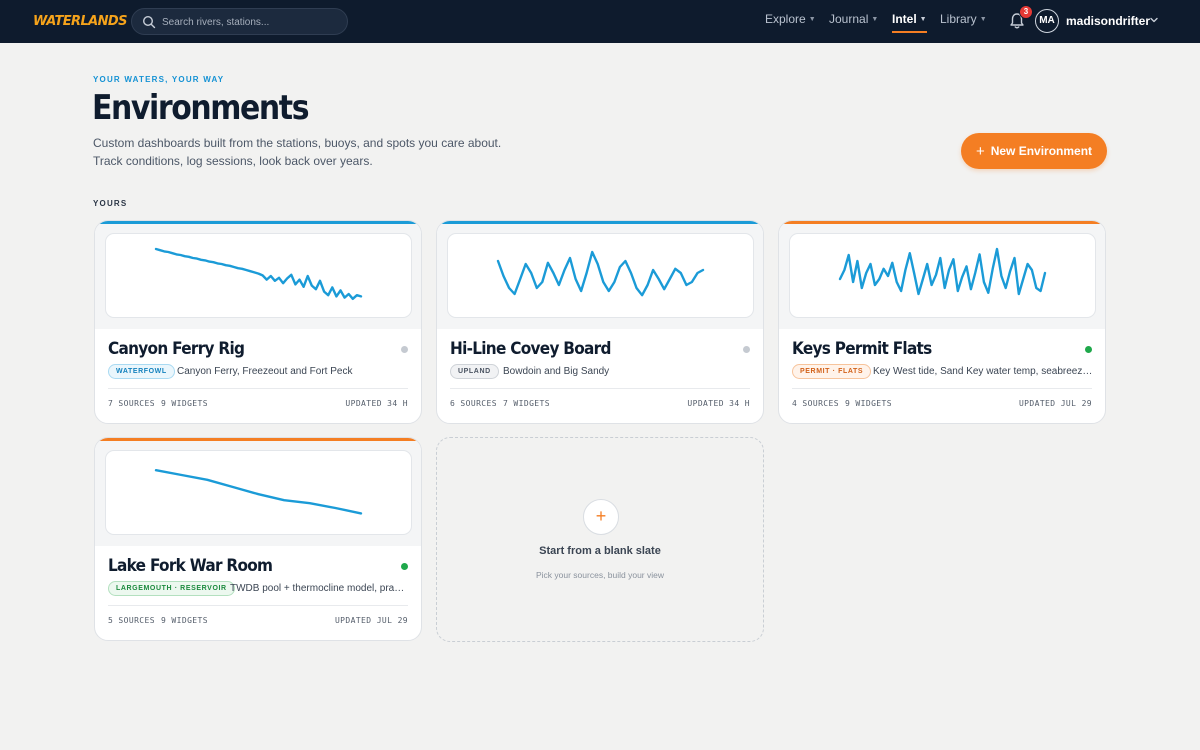 The height and width of the screenshot is (750, 1200). I want to click on page-title: Environments, so click(201, 108).